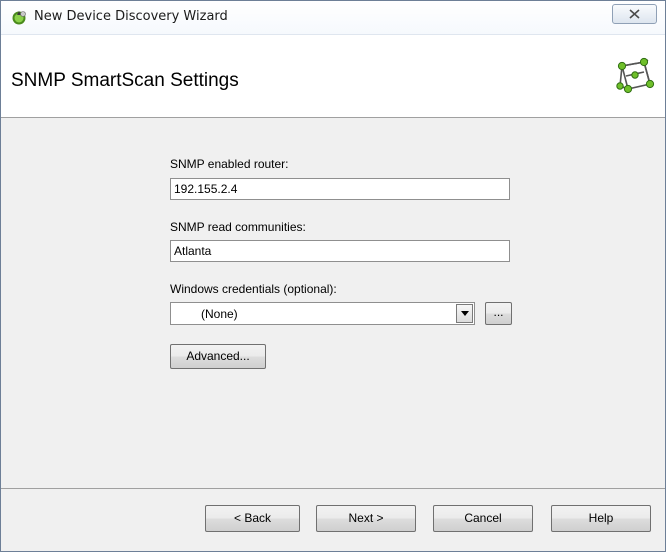 This screenshot has width=666, height=552. What do you see at coordinates (322, 313) in the screenshot?
I see `credentials-dropdown: (None)` at bounding box center [322, 313].